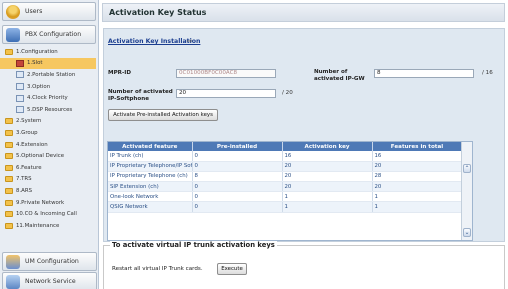  What do you see at coordinates (27, 132) in the screenshot?
I see `tree-item-label: 3.Group` at bounding box center [27, 132].